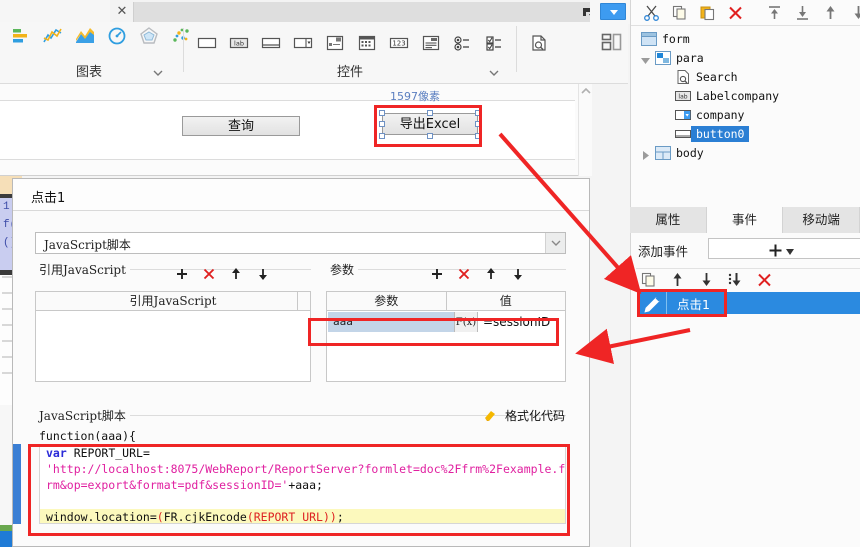 The height and width of the screenshot is (547, 860). Describe the element at coordinates (149, 36) in the screenshot. I see `radar-chart-icon` at that location.